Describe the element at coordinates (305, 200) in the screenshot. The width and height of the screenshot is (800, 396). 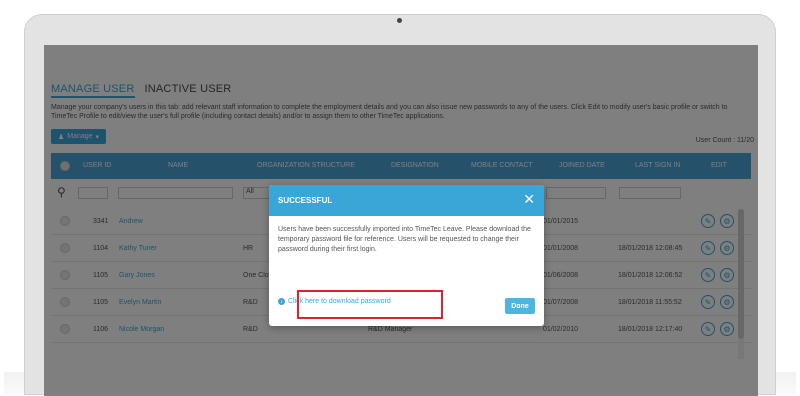
I see `dialog-title: SUCCESSFUL` at that location.